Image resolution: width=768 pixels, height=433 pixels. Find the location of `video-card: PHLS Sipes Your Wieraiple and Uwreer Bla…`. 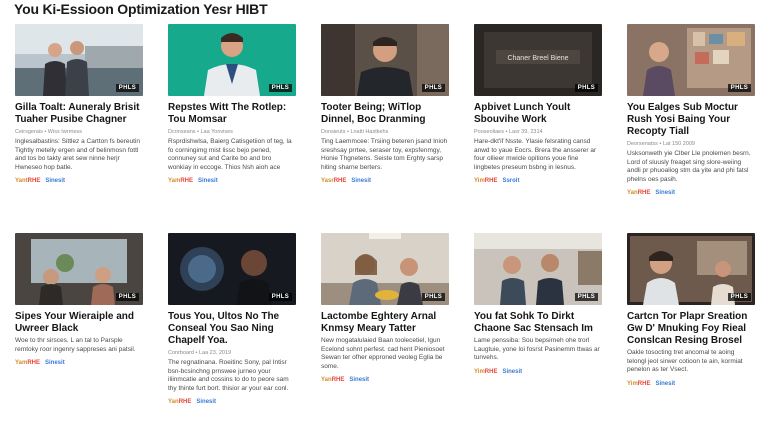

video-card: PHLS Sipes Your Wieraiple and Uwreer Bla… is located at coordinates (79, 333).